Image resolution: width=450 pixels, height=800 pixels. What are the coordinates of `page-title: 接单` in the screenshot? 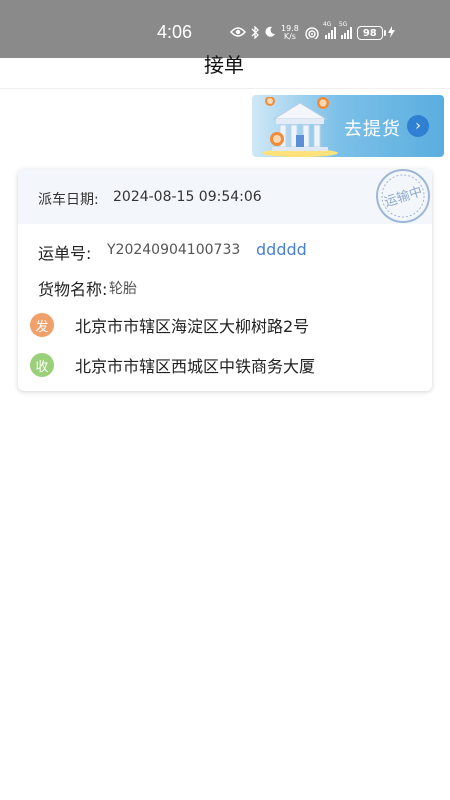 It's located at (224, 65).